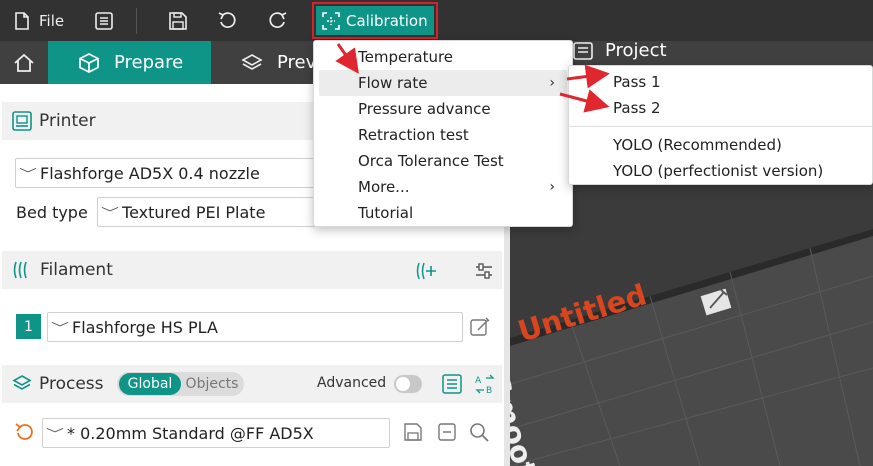 This screenshot has height=466, width=873. What do you see at coordinates (387, 20) in the screenshot?
I see `calibration-label: Calibration` at bounding box center [387, 20].